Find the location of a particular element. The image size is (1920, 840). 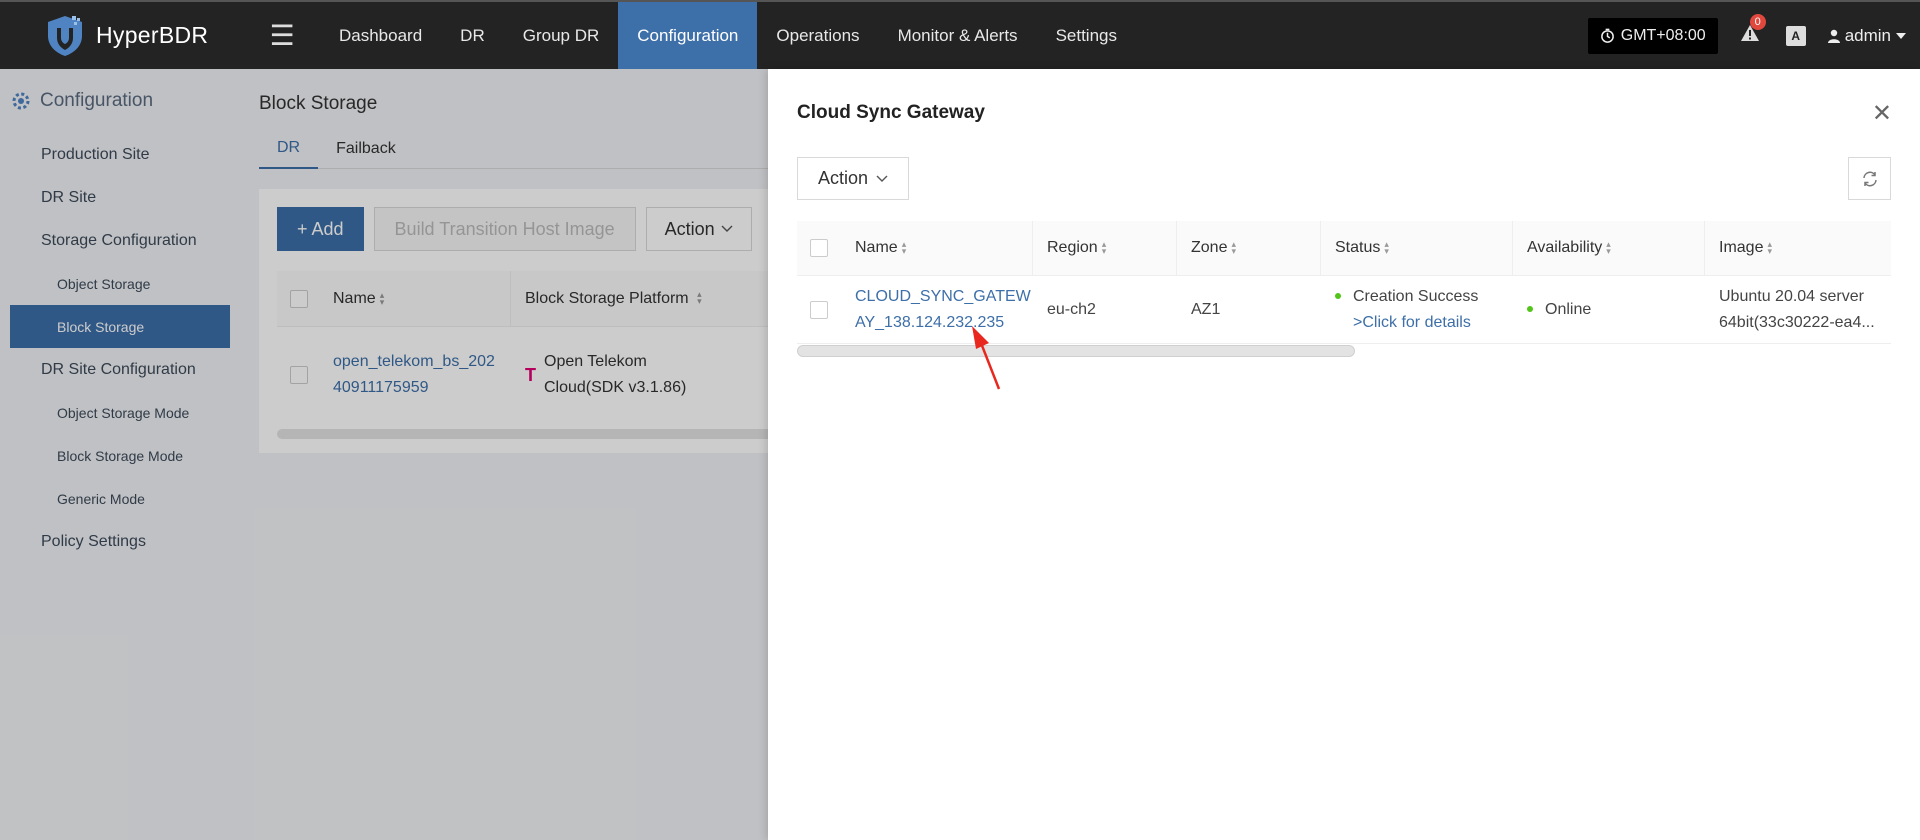

header-availability: Availability ▴ ▾ is located at coordinates (1609, 248).